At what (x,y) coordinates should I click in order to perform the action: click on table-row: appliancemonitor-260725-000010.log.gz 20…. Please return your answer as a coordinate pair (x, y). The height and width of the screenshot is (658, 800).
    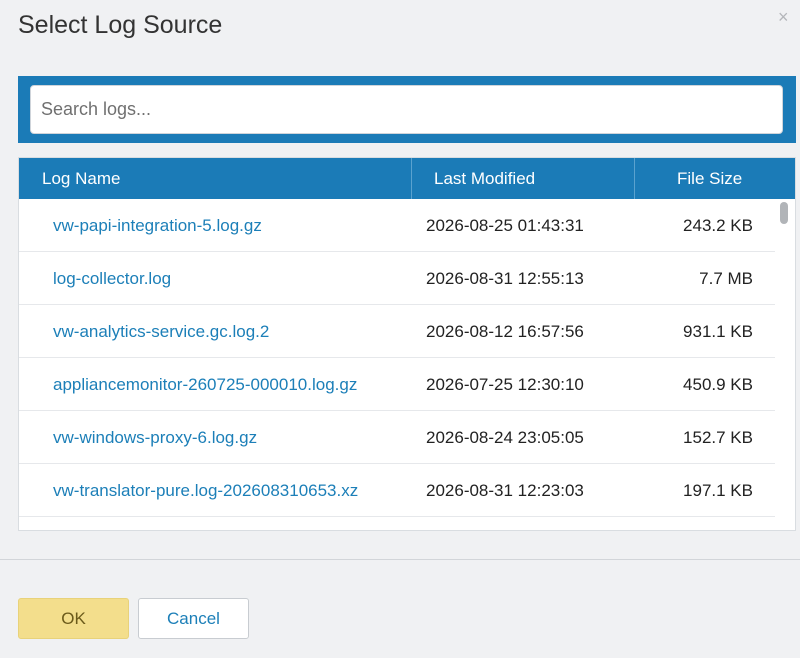
    Looking at the image, I should click on (397, 384).